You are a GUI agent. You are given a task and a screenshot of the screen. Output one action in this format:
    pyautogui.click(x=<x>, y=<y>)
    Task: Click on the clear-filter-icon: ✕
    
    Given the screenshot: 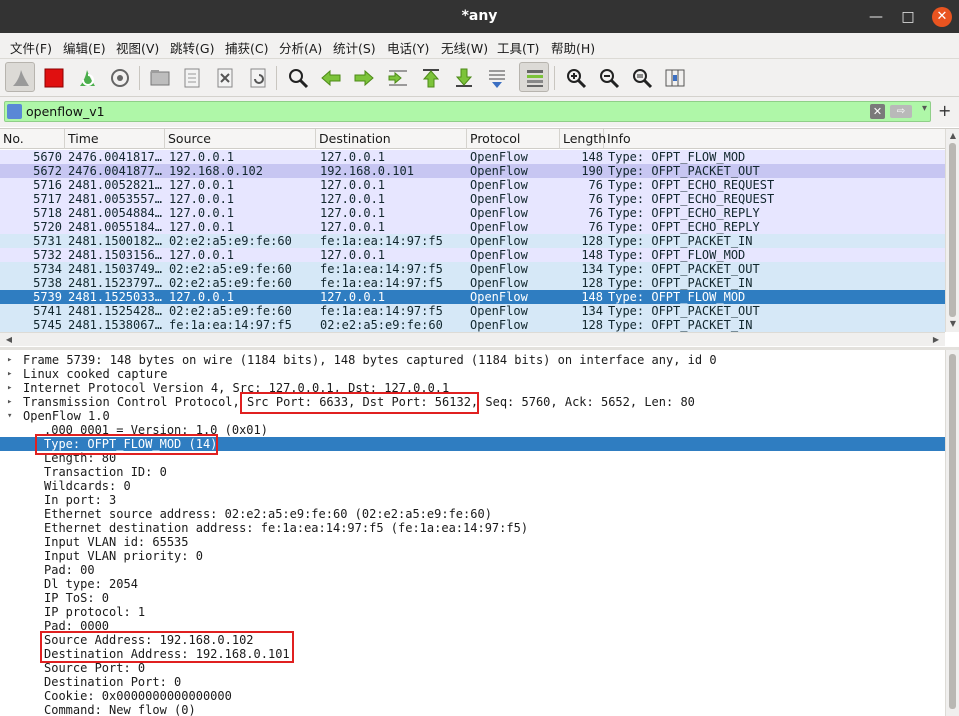 What is the action you would take?
    pyautogui.click(x=877, y=111)
    